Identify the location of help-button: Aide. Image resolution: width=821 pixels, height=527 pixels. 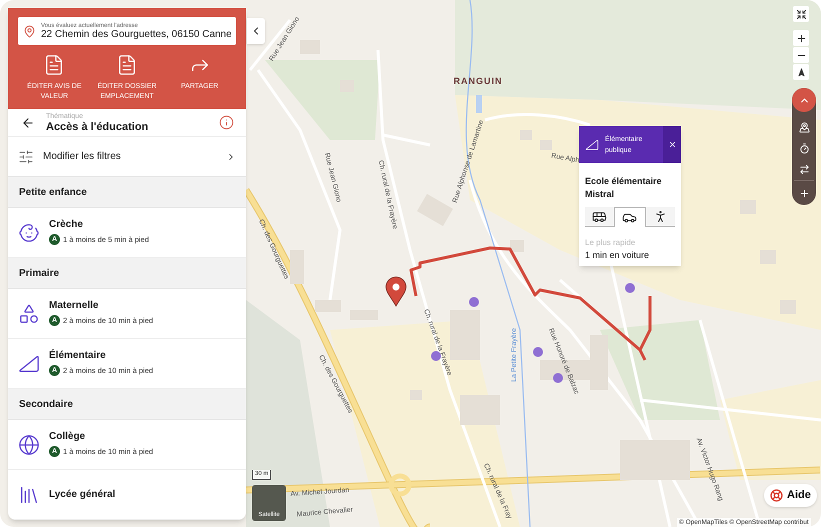
(790, 495).